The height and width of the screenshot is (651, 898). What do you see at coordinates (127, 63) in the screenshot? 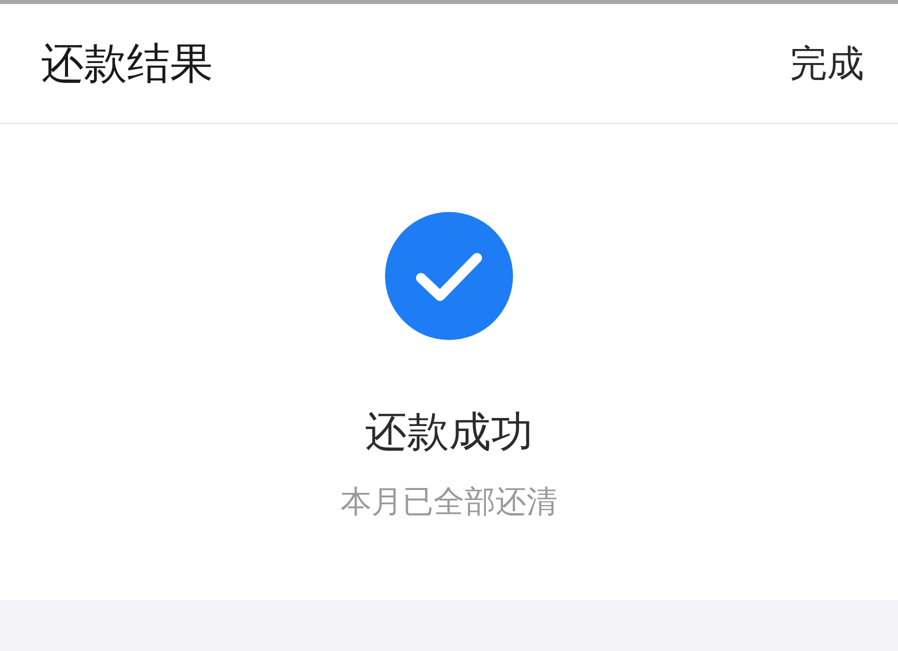
I see `page-title: 还款结果` at bounding box center [127, 63].